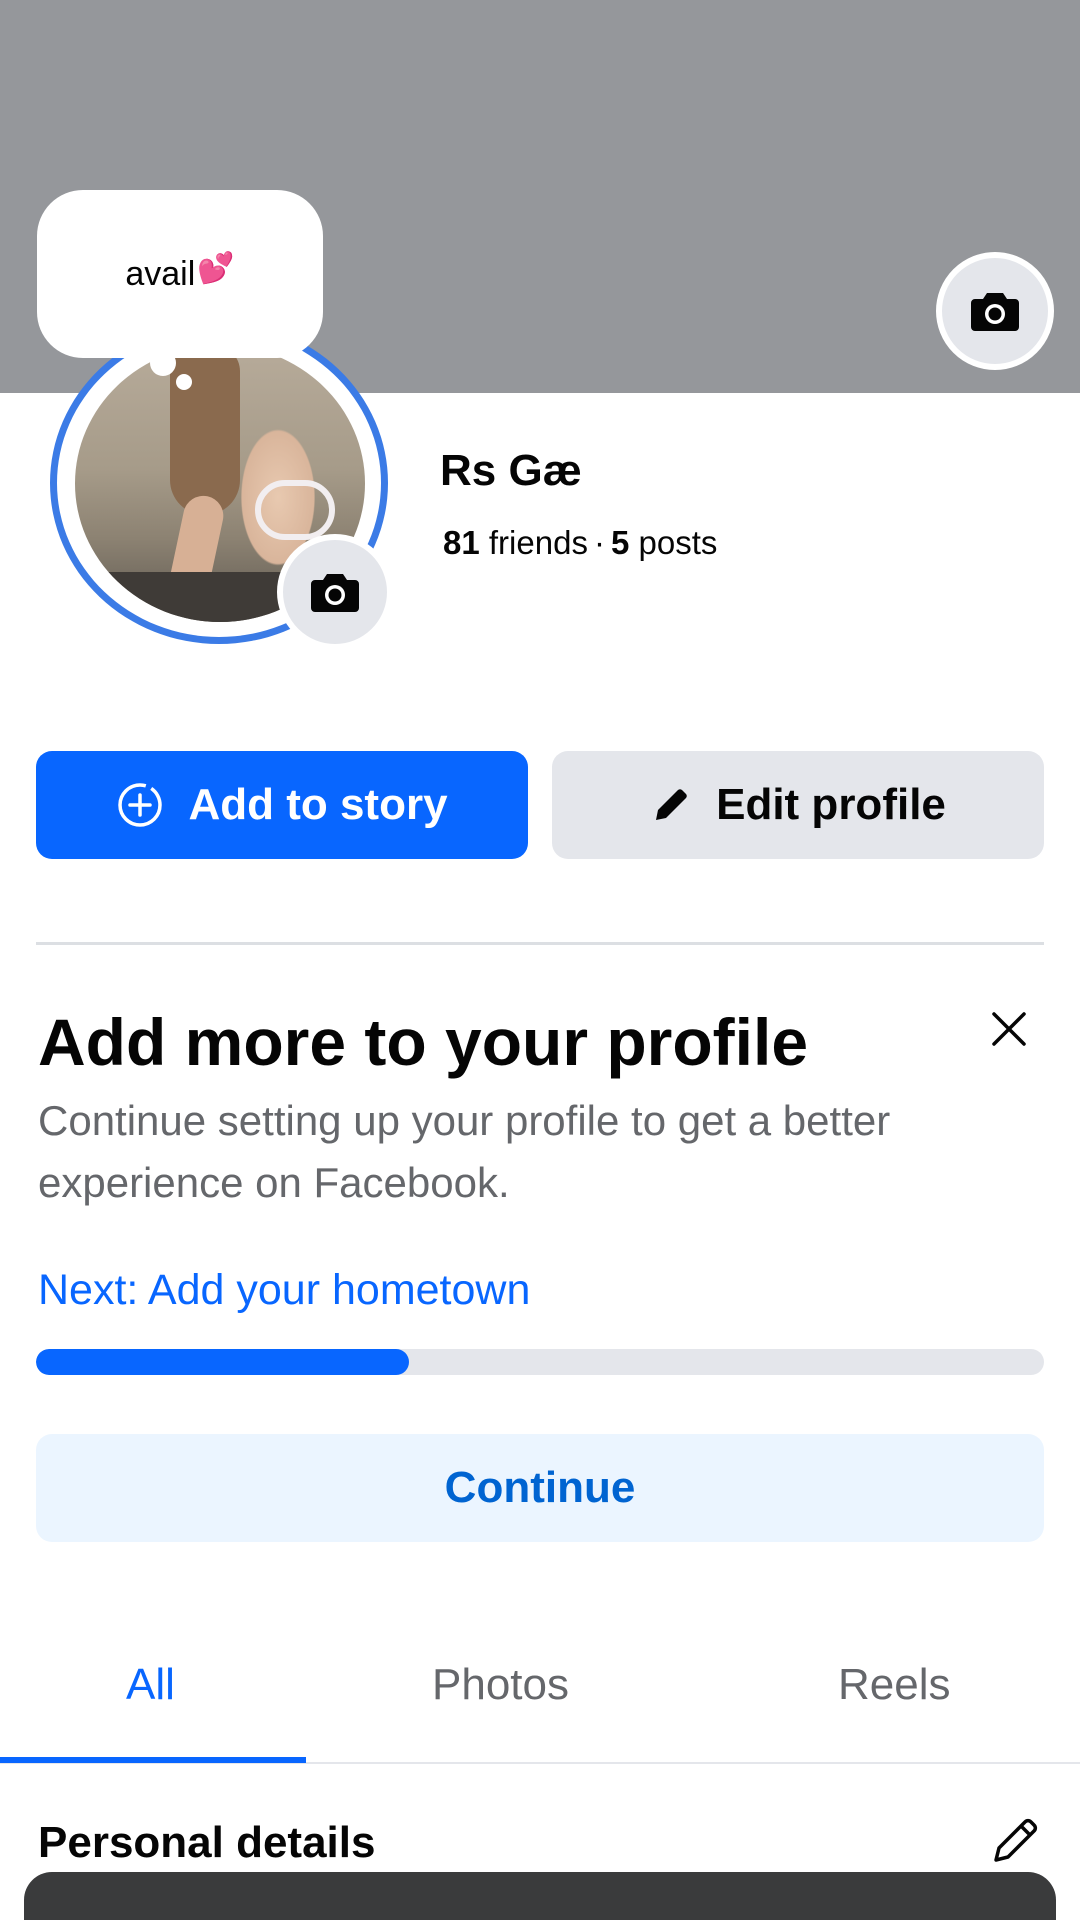 Image resolution: width=1080 pixels, height=1920 pixels. I want to click on friends-count: 81, so click(461, 542).